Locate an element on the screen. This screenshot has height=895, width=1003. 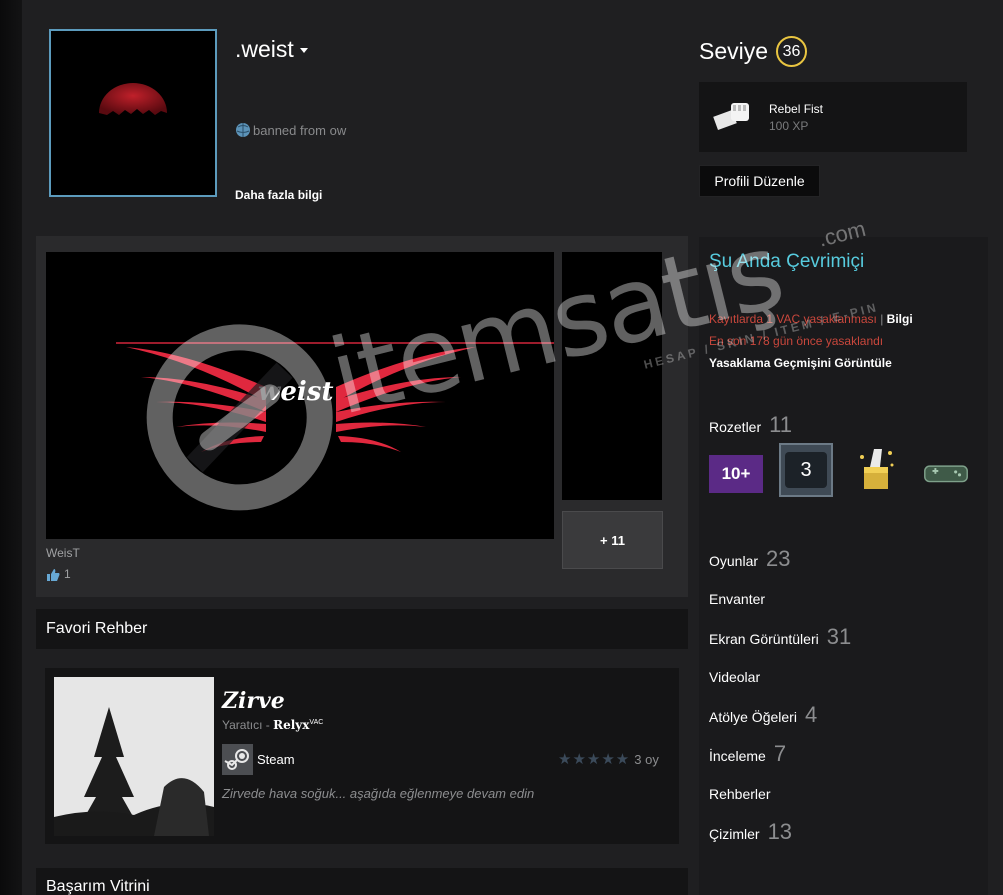
badges-count: 11 is located at coordinates (780, 424).